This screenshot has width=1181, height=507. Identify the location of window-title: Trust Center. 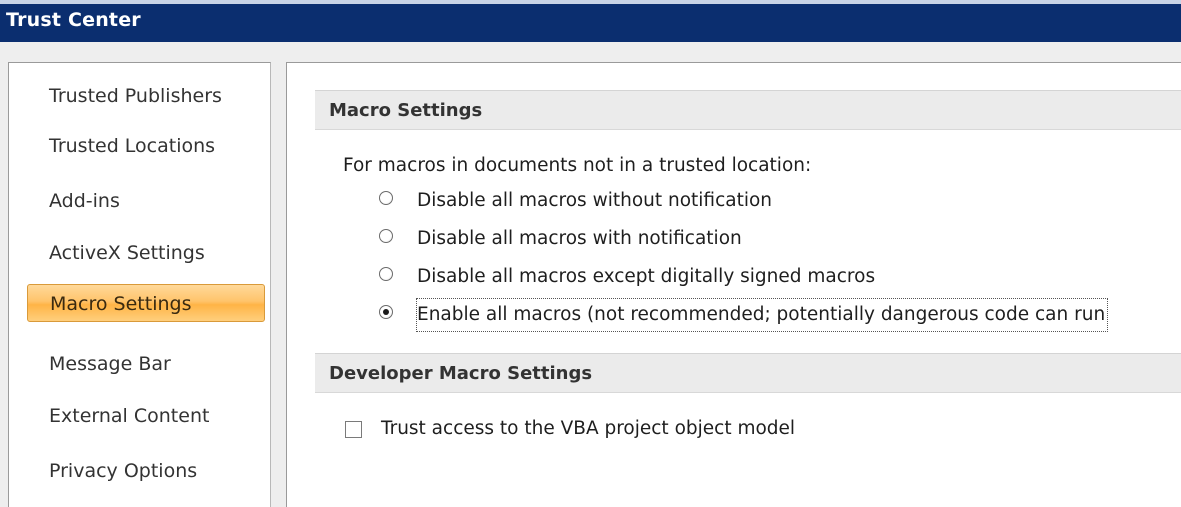
(73, 20).